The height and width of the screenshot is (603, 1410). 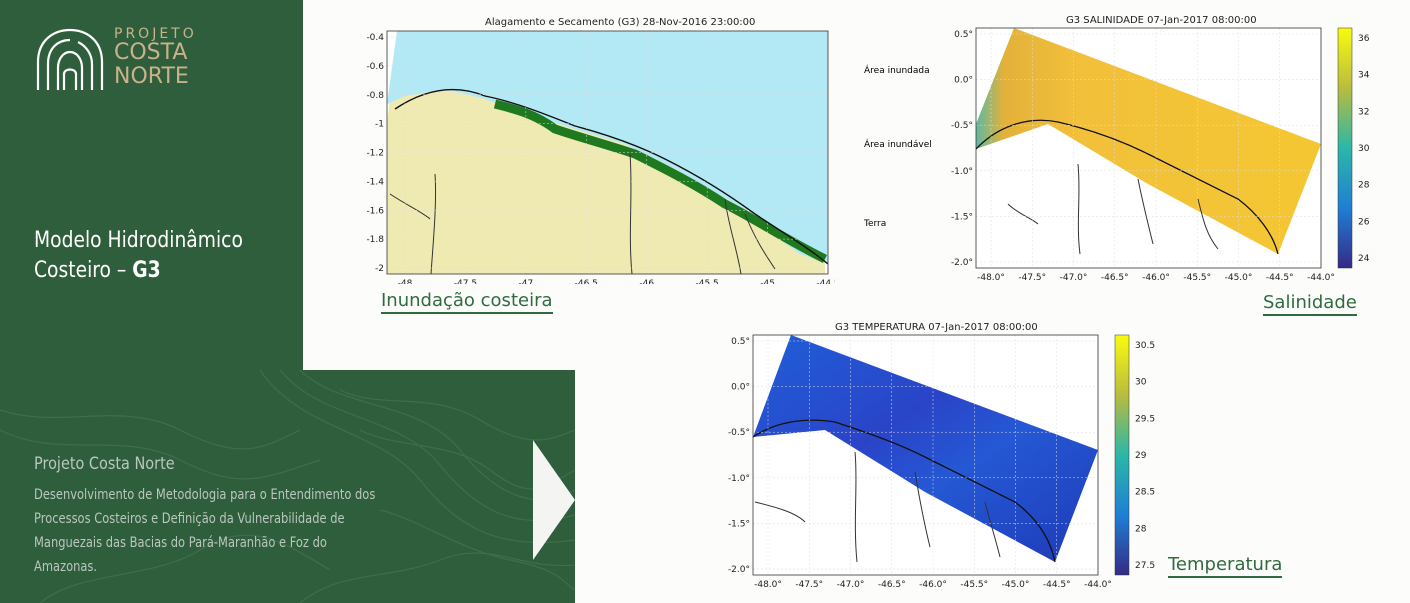 What do you see at coordinates (465, 281) in the screenshot?
I see `x-tick-label: -47.5` at bounding box center [465, 281].